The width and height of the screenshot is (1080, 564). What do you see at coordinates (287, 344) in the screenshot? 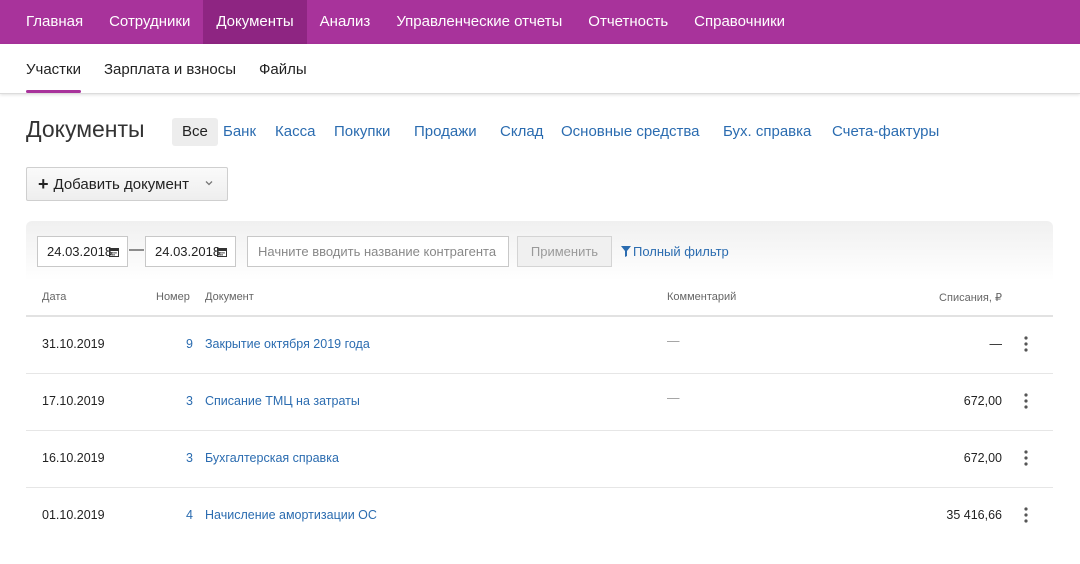
I see `row-document-link: Закрытие октября 2019 года` at bounding box center [287, 344].